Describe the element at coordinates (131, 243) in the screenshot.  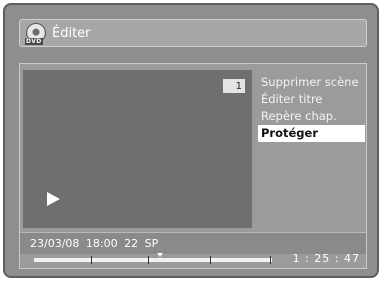
I see `recording-channel: 22` at that location.